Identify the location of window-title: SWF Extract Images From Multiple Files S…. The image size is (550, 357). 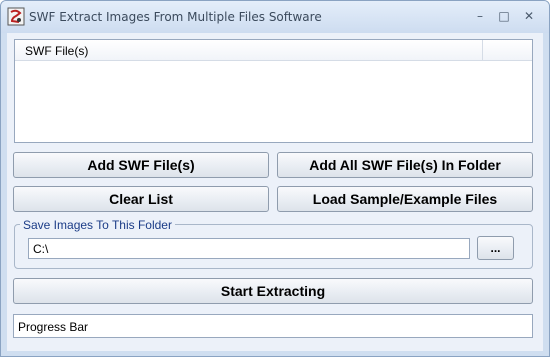
(175, 17).